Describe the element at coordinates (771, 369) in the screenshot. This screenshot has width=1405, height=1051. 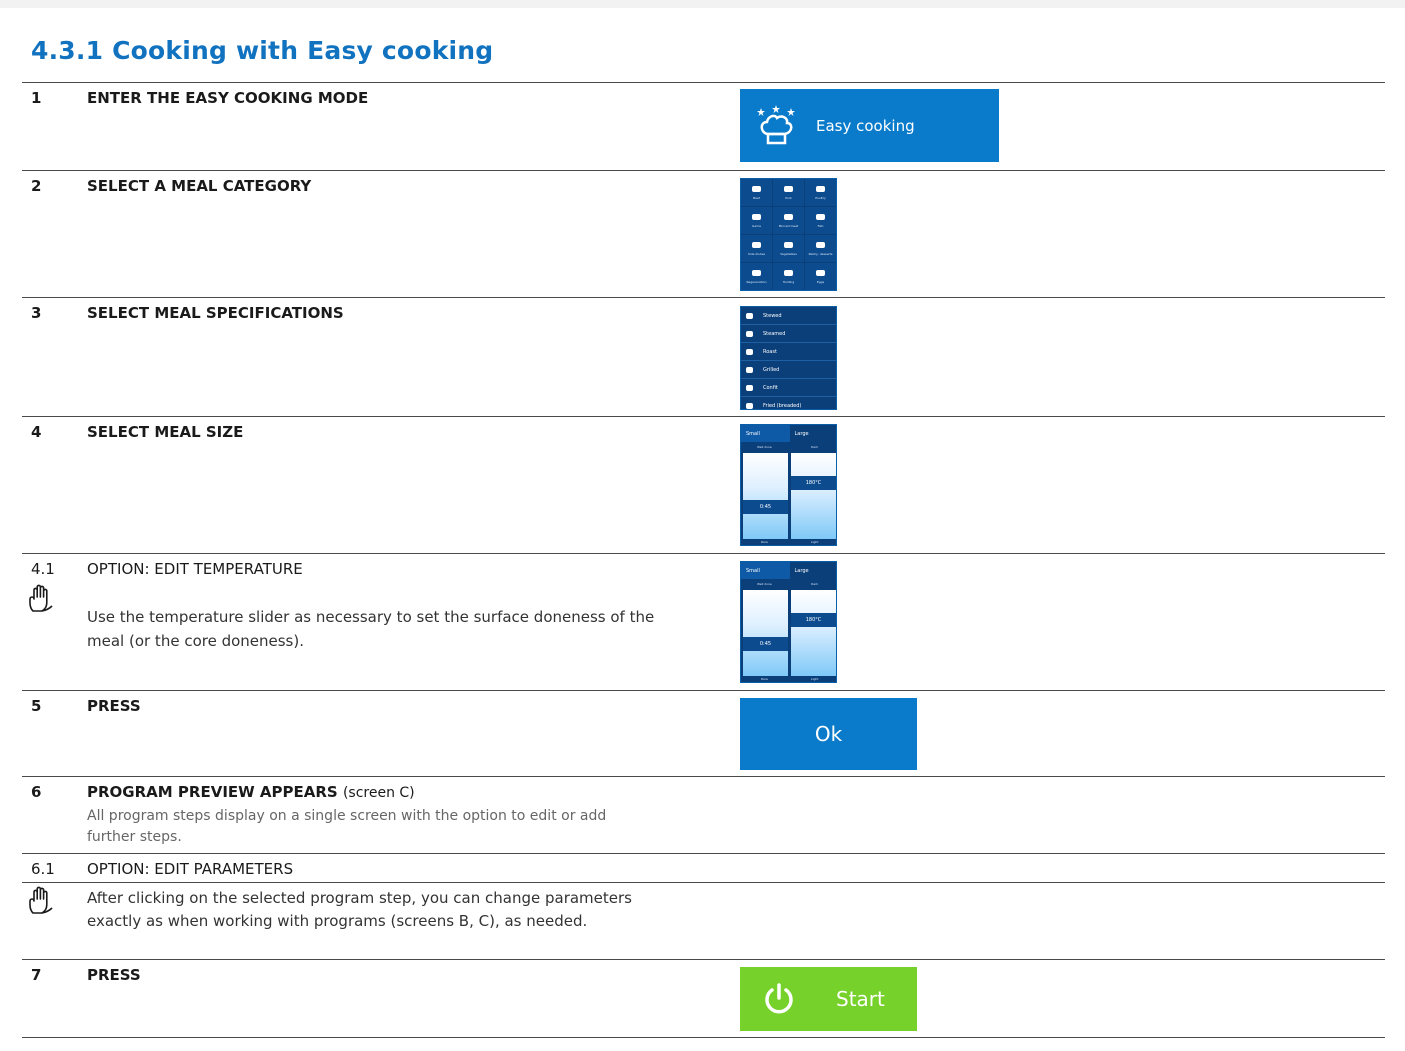
I see `specification-label: Grilled` at that location.